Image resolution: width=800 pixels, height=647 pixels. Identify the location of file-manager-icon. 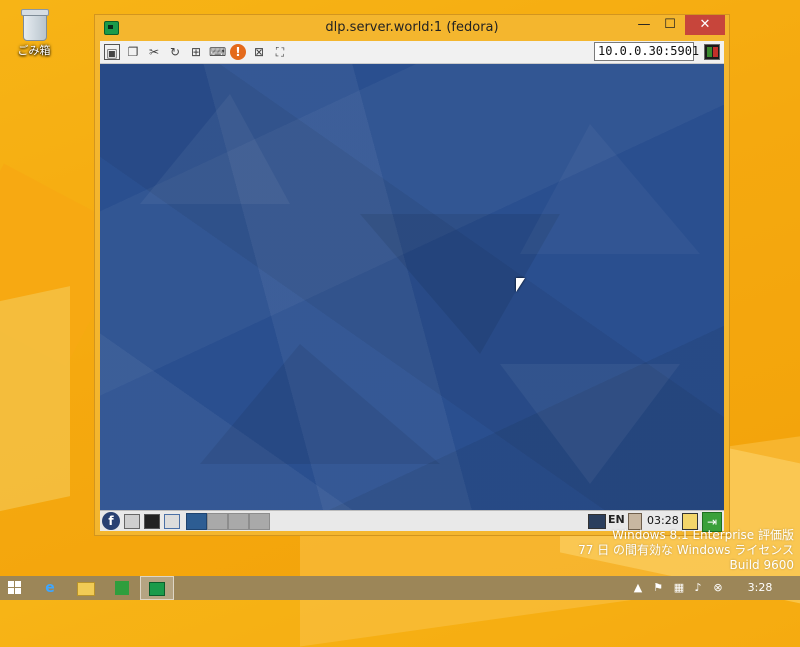
(132, 521).